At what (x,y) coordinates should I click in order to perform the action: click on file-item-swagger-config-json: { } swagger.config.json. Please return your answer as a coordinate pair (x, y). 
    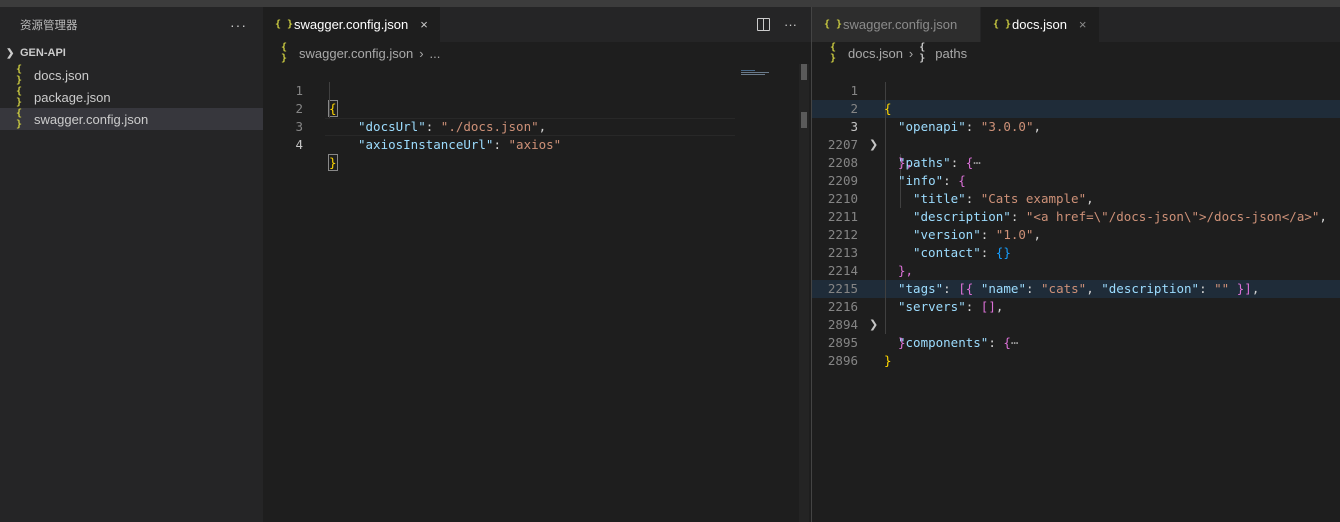
    Looking at the image, I should click on (131, 119).